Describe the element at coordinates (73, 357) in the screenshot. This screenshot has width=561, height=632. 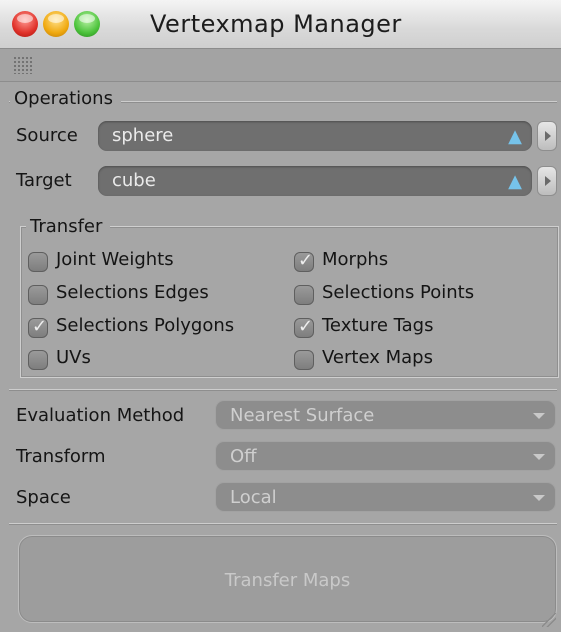
I see `checkbox-label-uvs: UVs` at that location.